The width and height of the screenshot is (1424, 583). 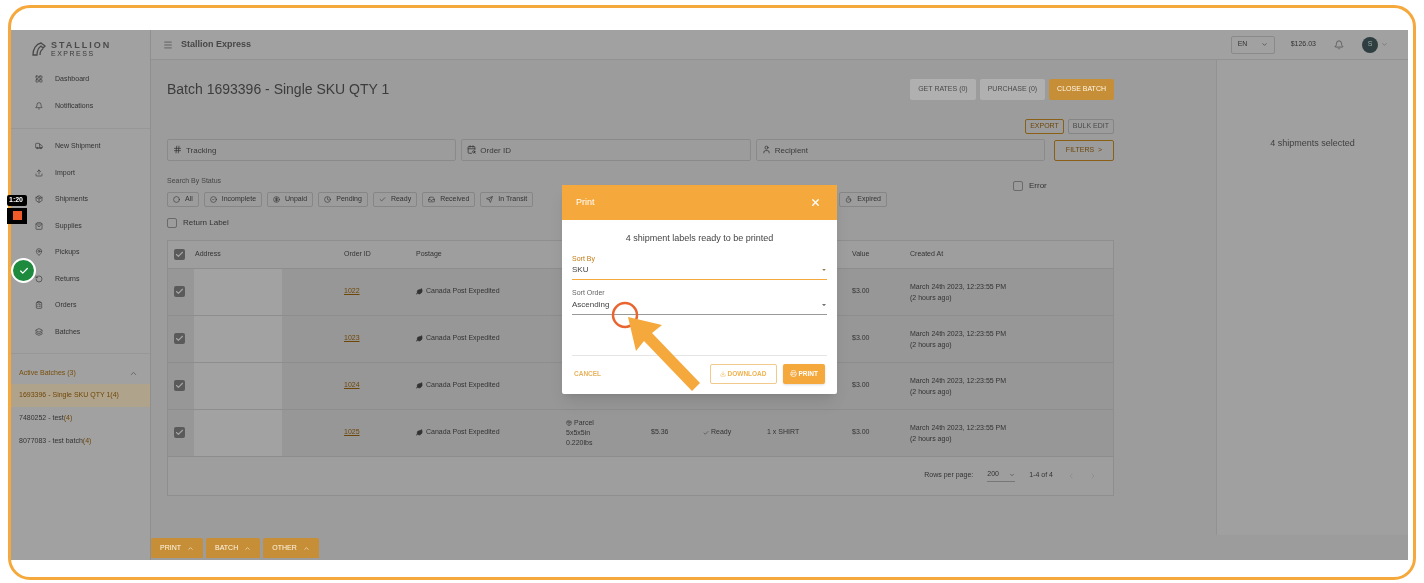 I want to click on app-title: Stallion Express, so click(x=216, y=44).